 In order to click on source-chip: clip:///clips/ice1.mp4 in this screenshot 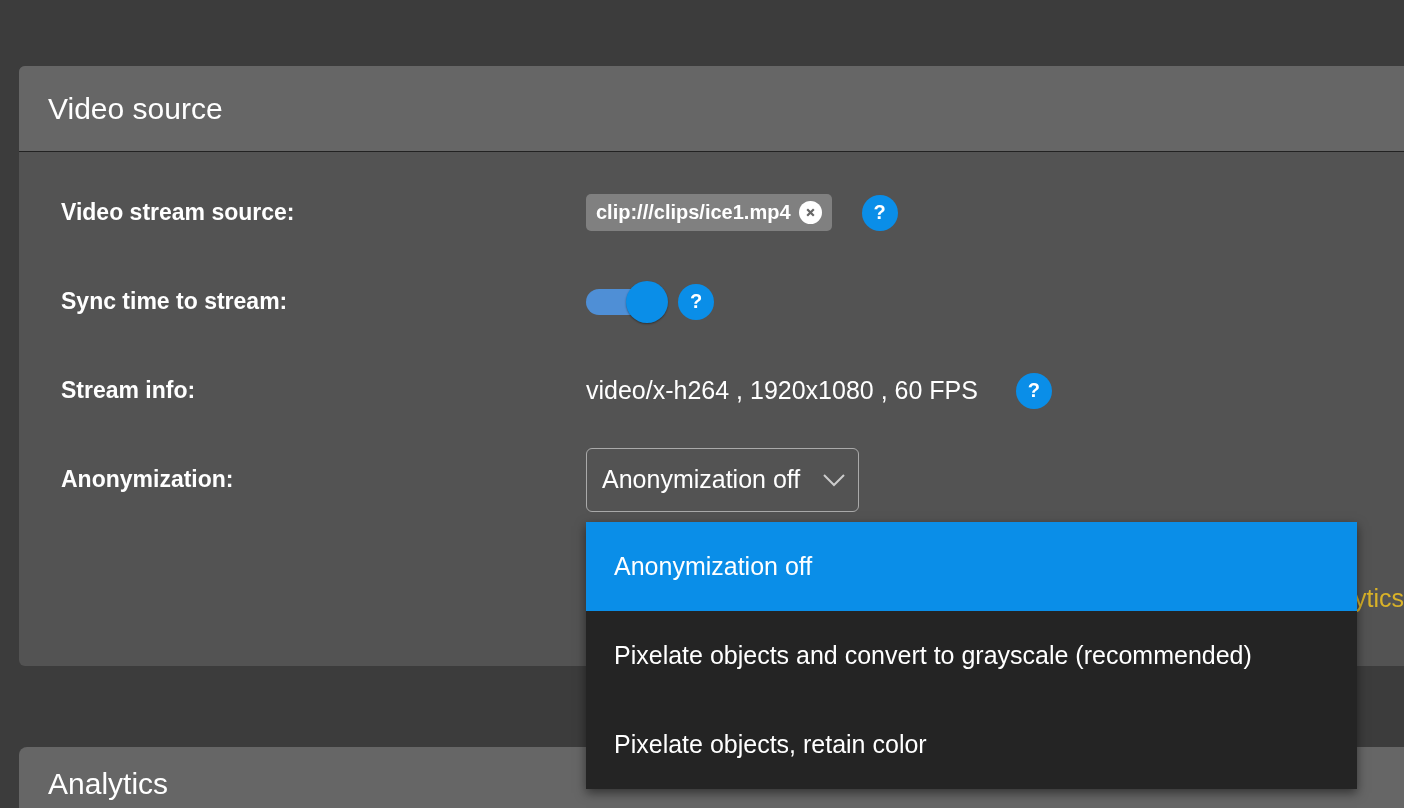, I will do `click(709, 212)`.